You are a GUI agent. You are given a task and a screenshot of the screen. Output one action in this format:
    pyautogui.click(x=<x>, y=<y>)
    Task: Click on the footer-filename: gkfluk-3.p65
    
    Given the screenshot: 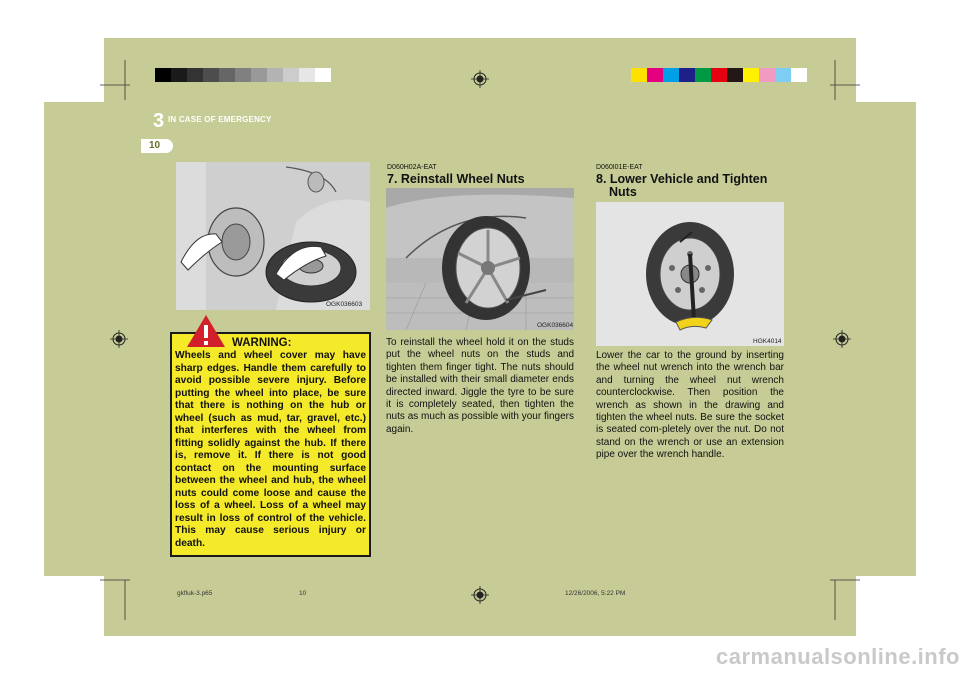 What is the action you would take?
    pyautogui.click(x=195, y=593)
    